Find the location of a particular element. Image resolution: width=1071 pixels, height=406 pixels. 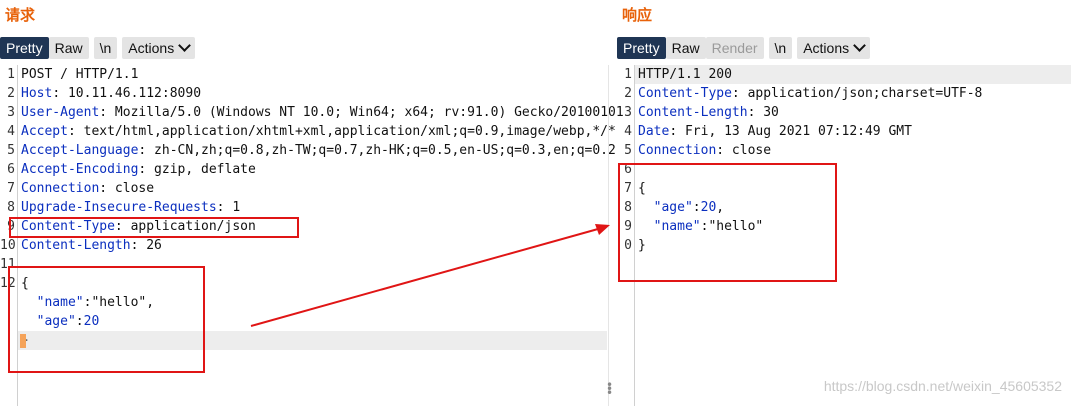

line-content: POST / HTTP/1.1 is located at coordinates (79, 74).